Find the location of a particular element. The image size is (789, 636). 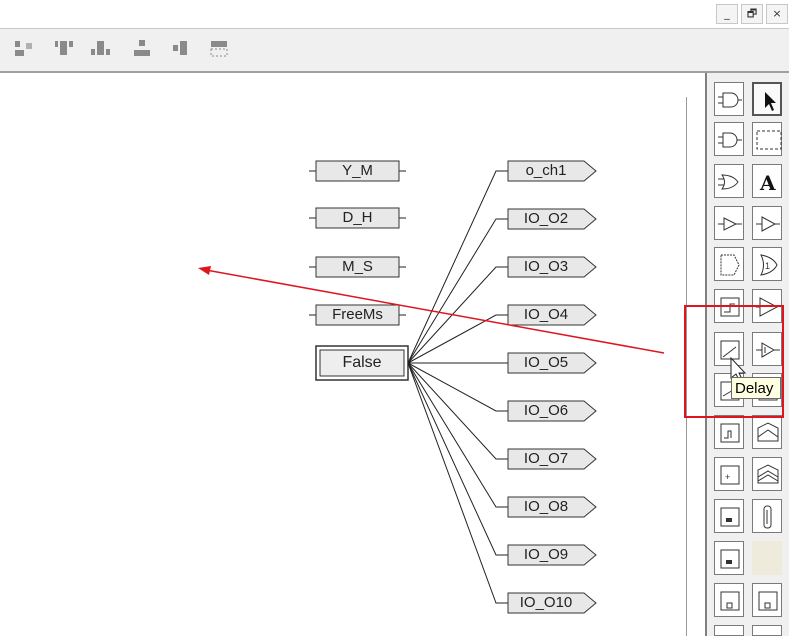

tooltip-delay: Delay is located at coordinates (756, 388).